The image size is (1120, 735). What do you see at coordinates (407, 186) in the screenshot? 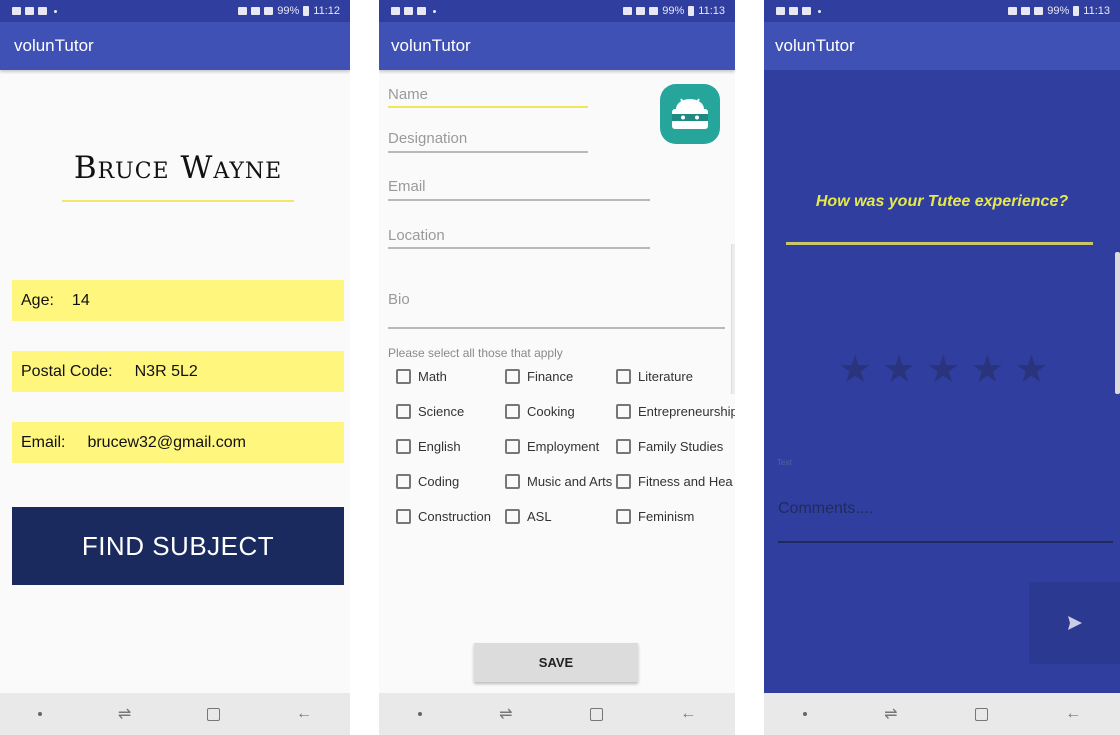
I see `email-field: Email` at bounding box center [407, 186].